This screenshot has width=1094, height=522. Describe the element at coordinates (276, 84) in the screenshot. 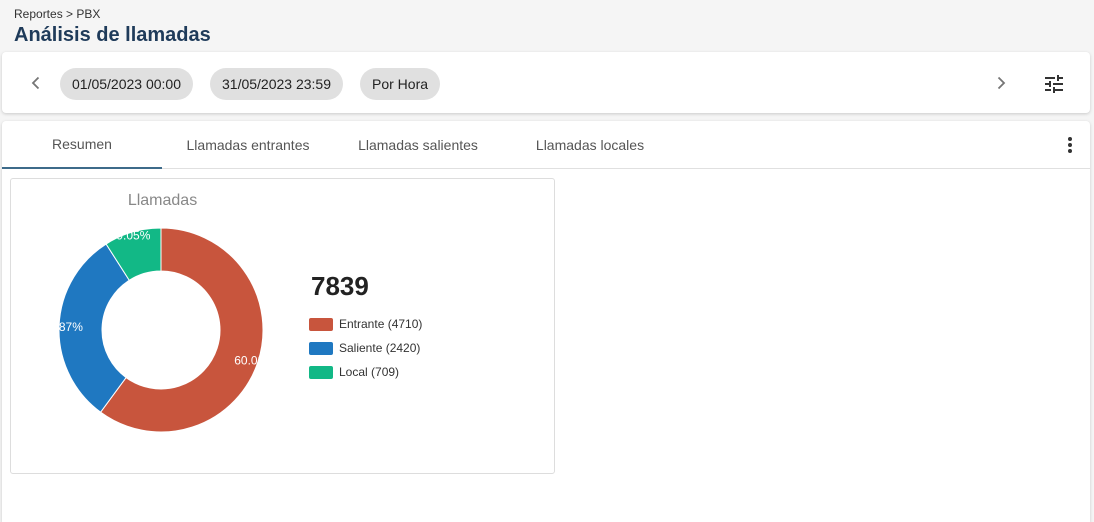

I see `end-date-chip: 31/05/2023 23:59` at that location.